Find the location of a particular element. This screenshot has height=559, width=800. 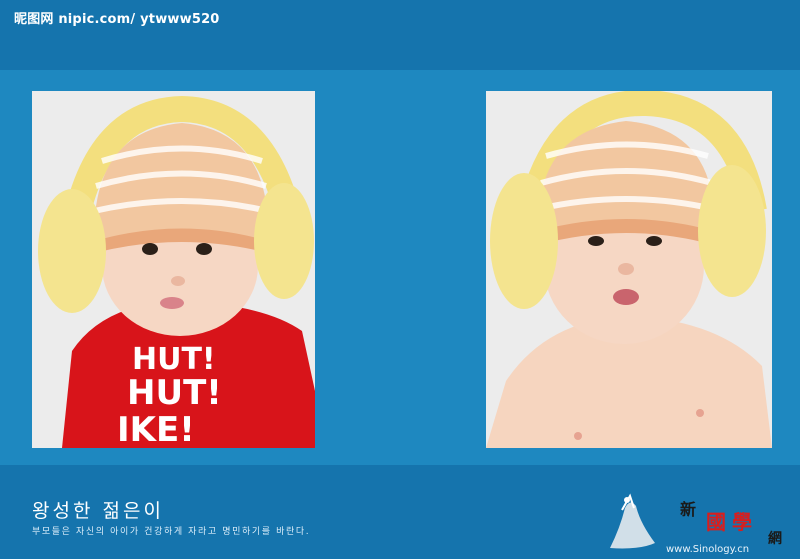

top-bar: 昵图网 nipic.com/ ytwww520 is located at coordinates (400, 35).